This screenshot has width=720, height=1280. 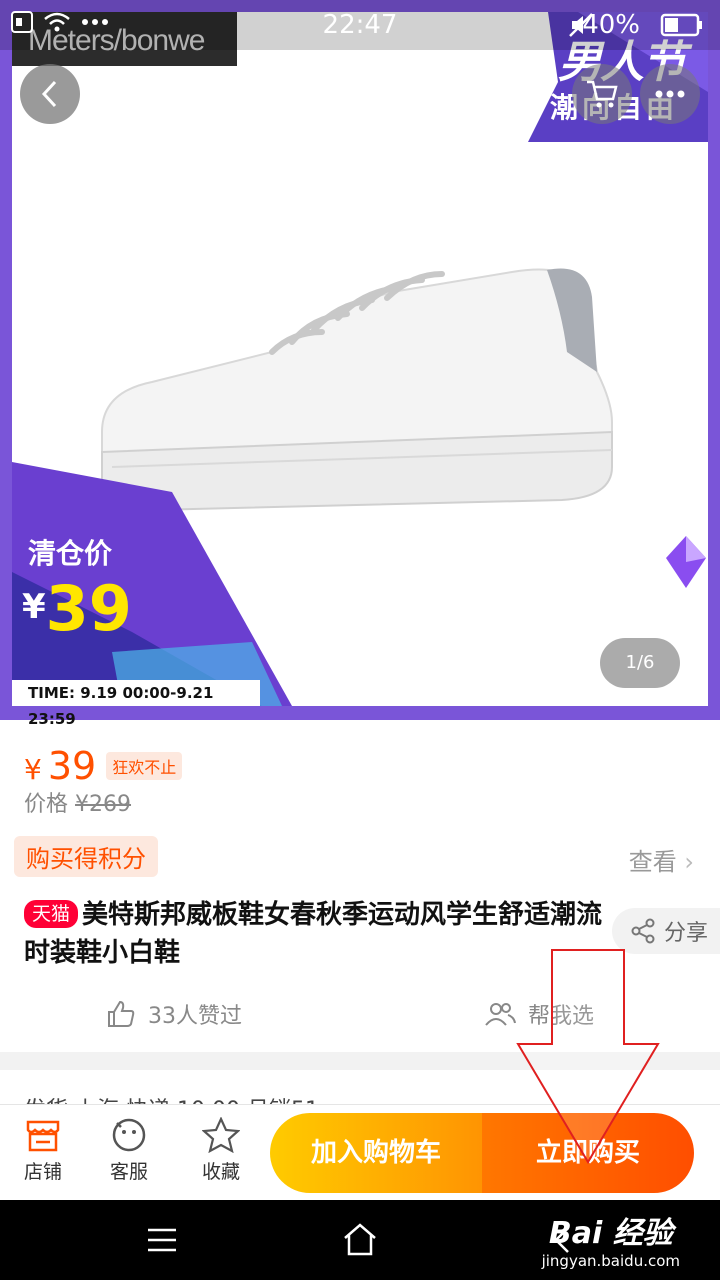 I want to click on tmall-badge: 天猫, so click(x=51, y=914).